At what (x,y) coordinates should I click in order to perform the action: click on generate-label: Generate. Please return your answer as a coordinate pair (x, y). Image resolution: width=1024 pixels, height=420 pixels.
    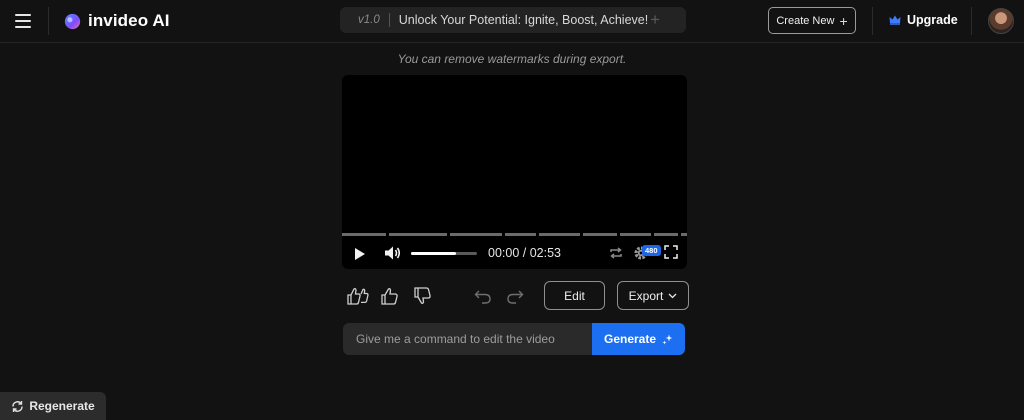
    Looking at the image, I should click on (630, 339).